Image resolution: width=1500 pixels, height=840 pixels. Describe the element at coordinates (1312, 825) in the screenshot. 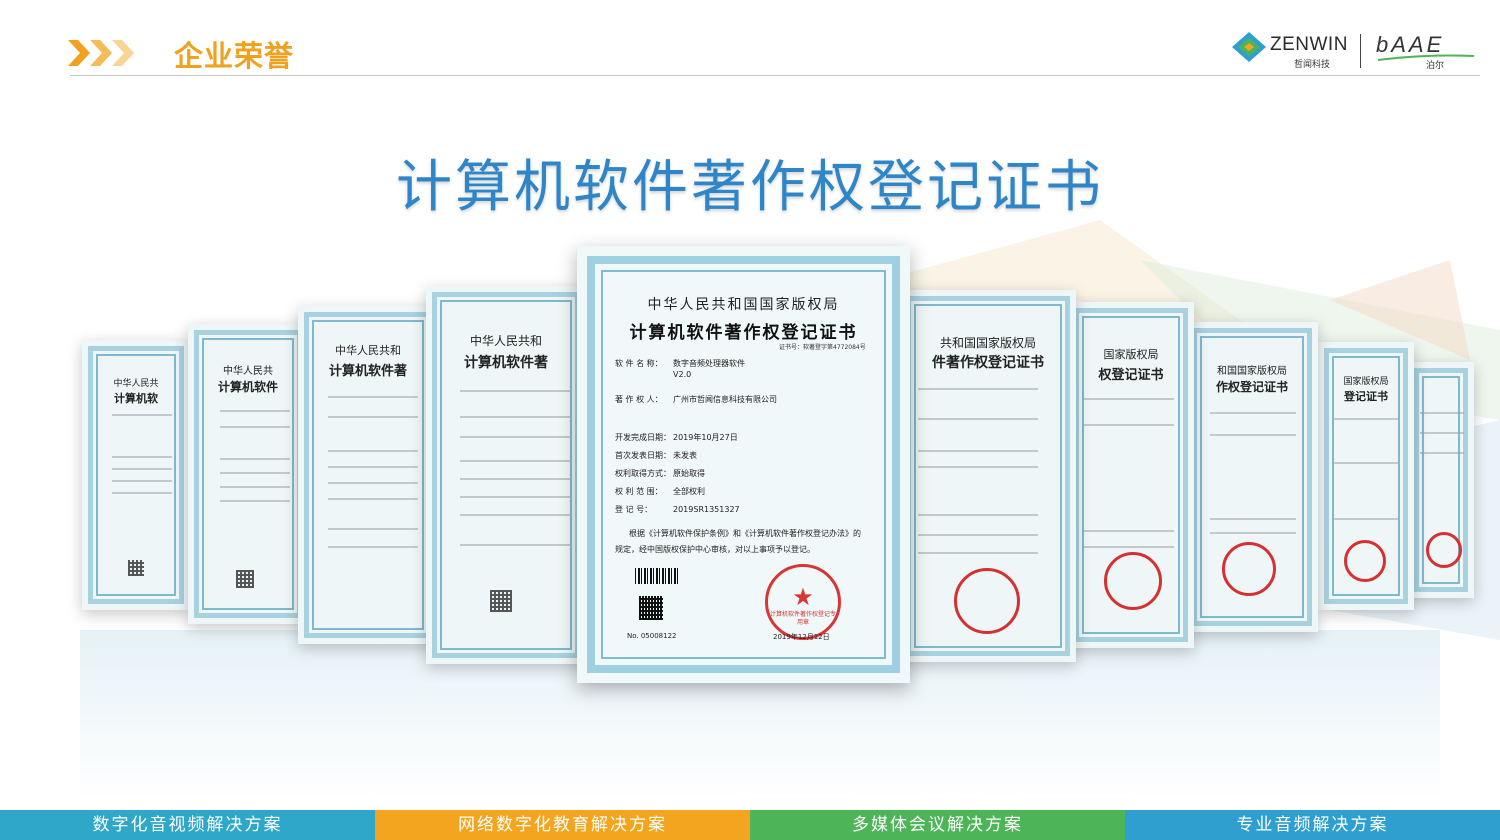

I see `solution-tab-audio: 专业音频解决方案` at that location.